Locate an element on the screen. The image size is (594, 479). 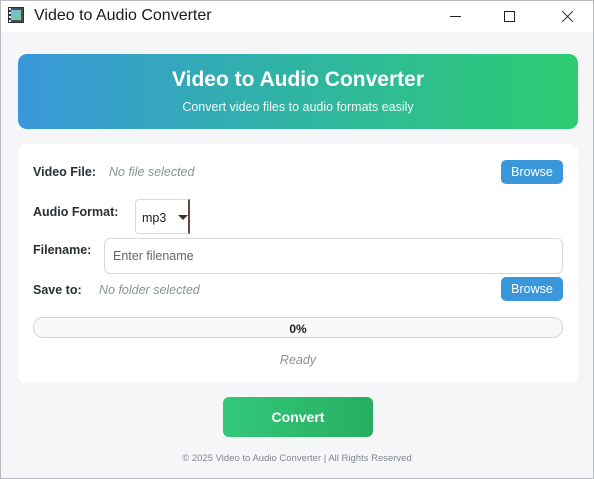
video-file-path: No file selected is located at coordinates (152, 172).